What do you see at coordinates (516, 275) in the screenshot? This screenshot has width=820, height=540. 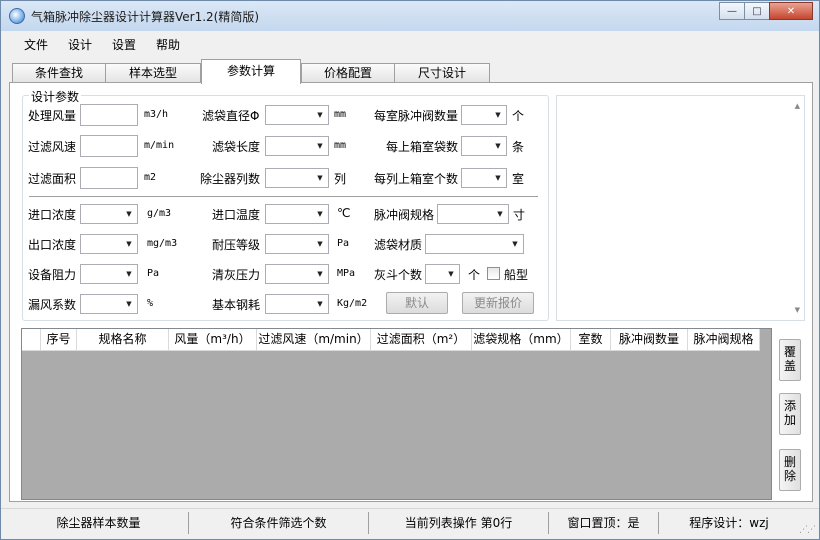 I see `ship-type-label: 船型` at bounding box center [516, 275].